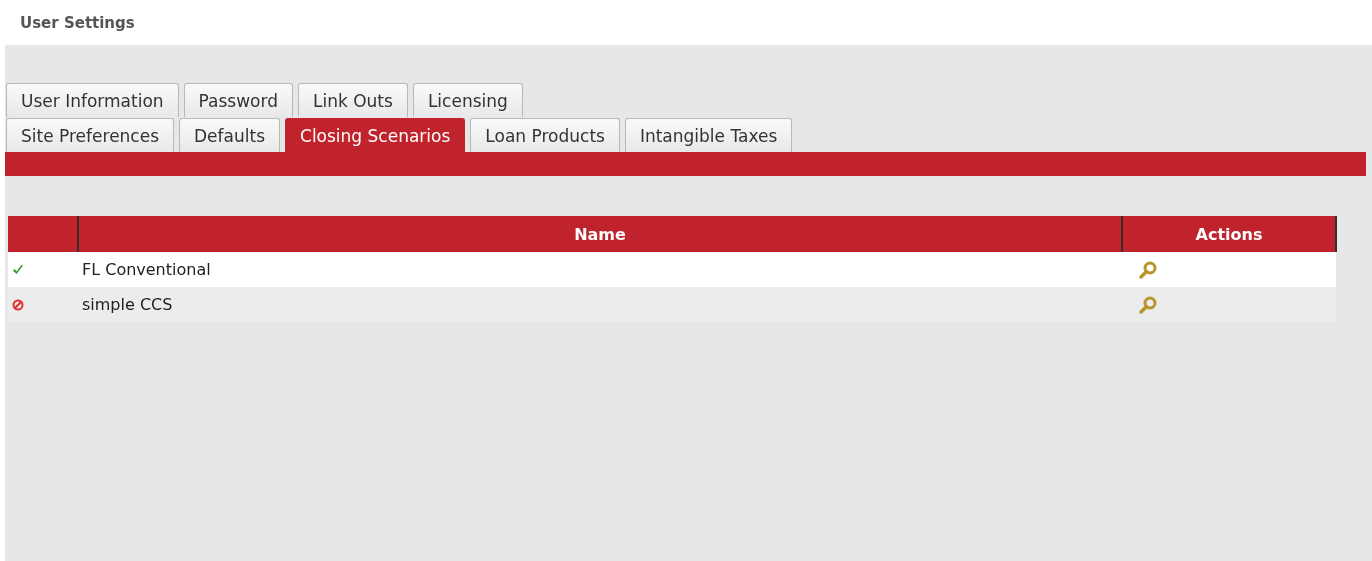 This screenshot has width=1372, height=561. What do you see at coordinates (708, 135) in the screenshot?
I see `tab: Intangible Taxes` at bounding box center [708, 135].